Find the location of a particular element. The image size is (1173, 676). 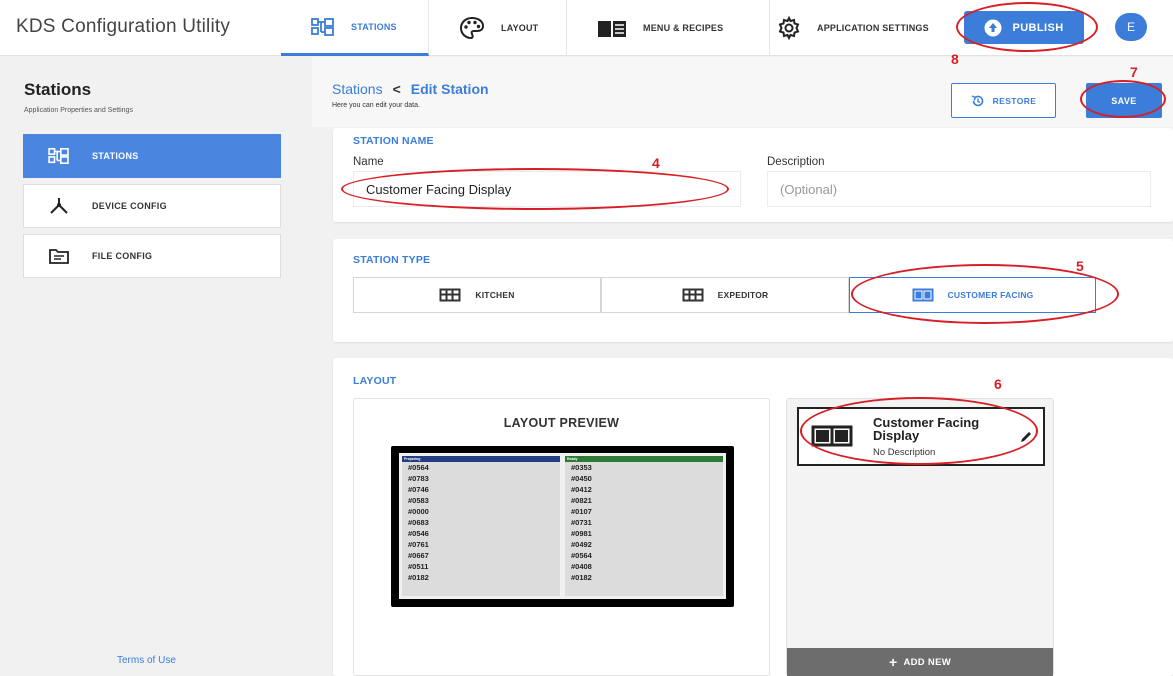

order-number: #0353 is located at coordinates (581, 467).